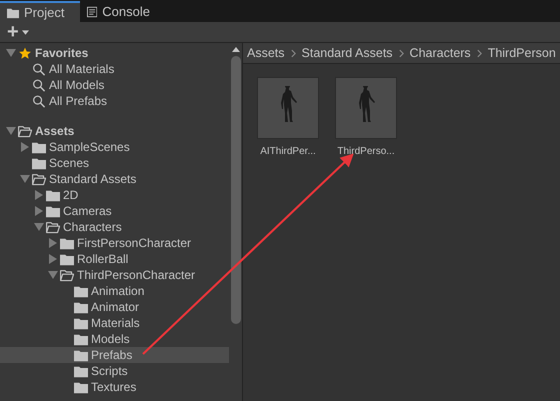 The height and width of the screenshot is (401, 560). Describe the element at coordinates (236, 49) in the screenshot. I see `scroll-up-arrow-icon` at that location.